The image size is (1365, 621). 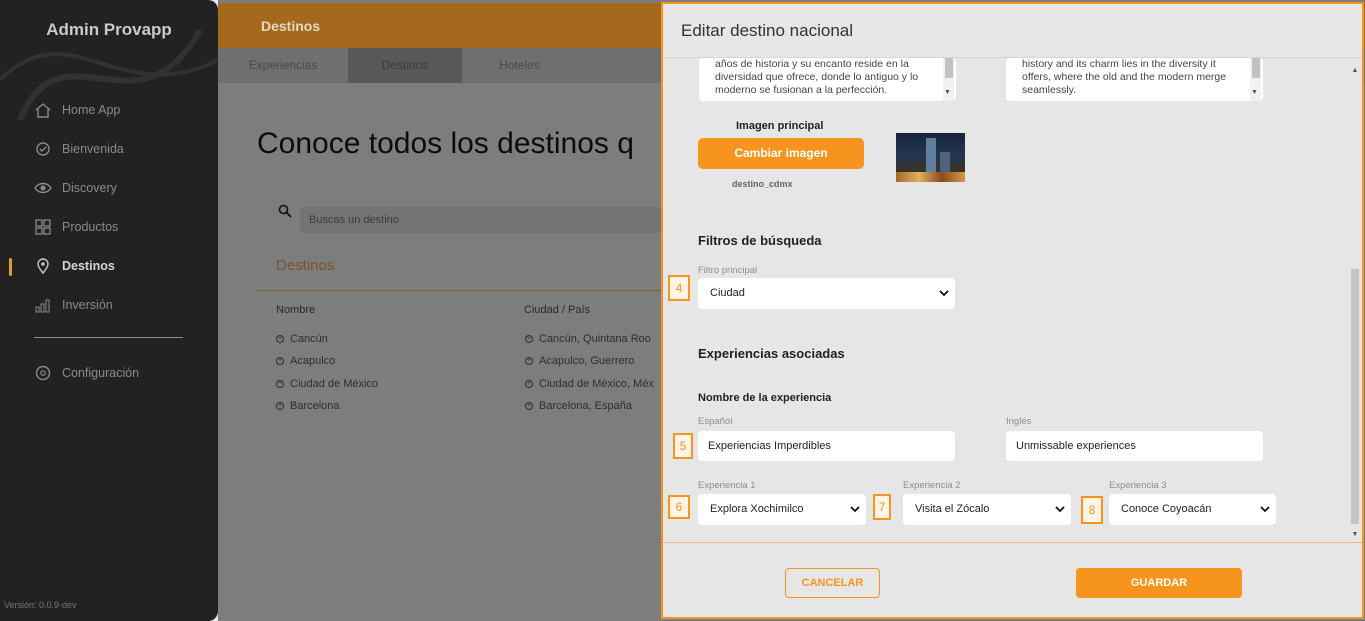 What do you see at coordinates (108, 337) in the screenshot?
I see `sidebar-divider` at bounding box center [108, 337].